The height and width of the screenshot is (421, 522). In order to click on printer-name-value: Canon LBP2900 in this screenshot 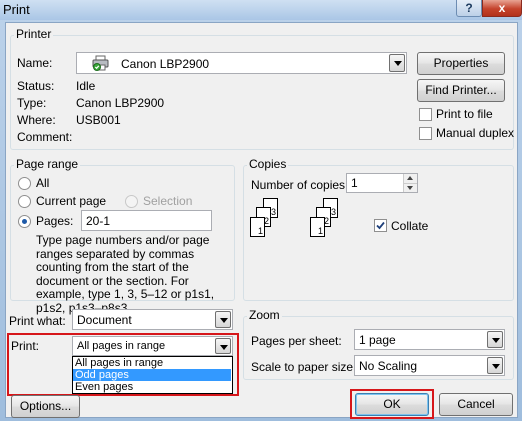, I will do `click(165, 64)`.